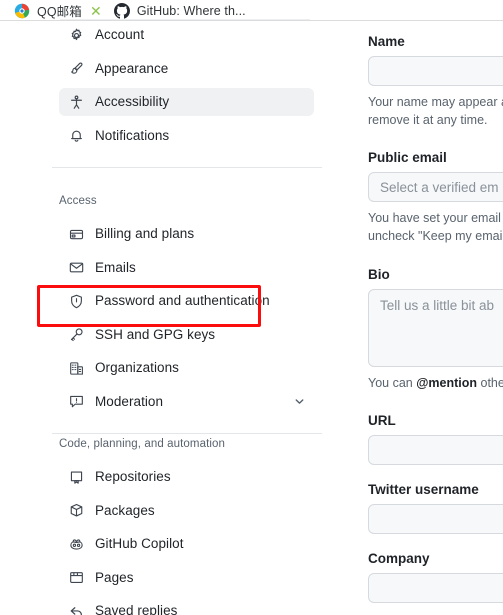 Image resolution: width=503 pixels, height=615 pixels. Describe the element at coordinates (76, 544) in the screenshot. I see `copilot-icon` at that location.